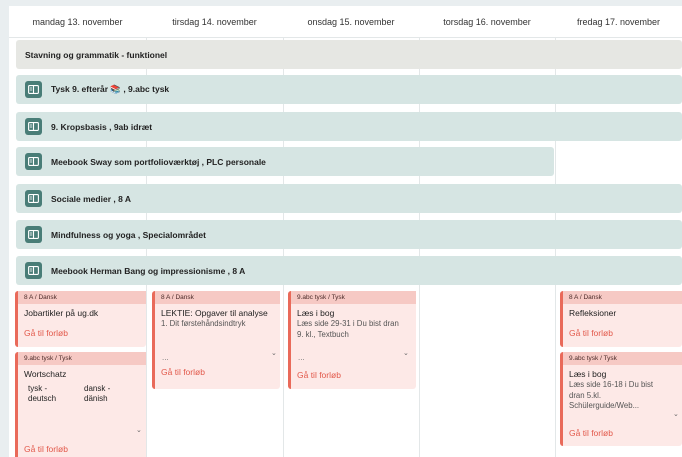 This screenshot has width=682, height=457. I want to click on card-title: LEKTIE: Opgaver til analyse, so click(214, 313).